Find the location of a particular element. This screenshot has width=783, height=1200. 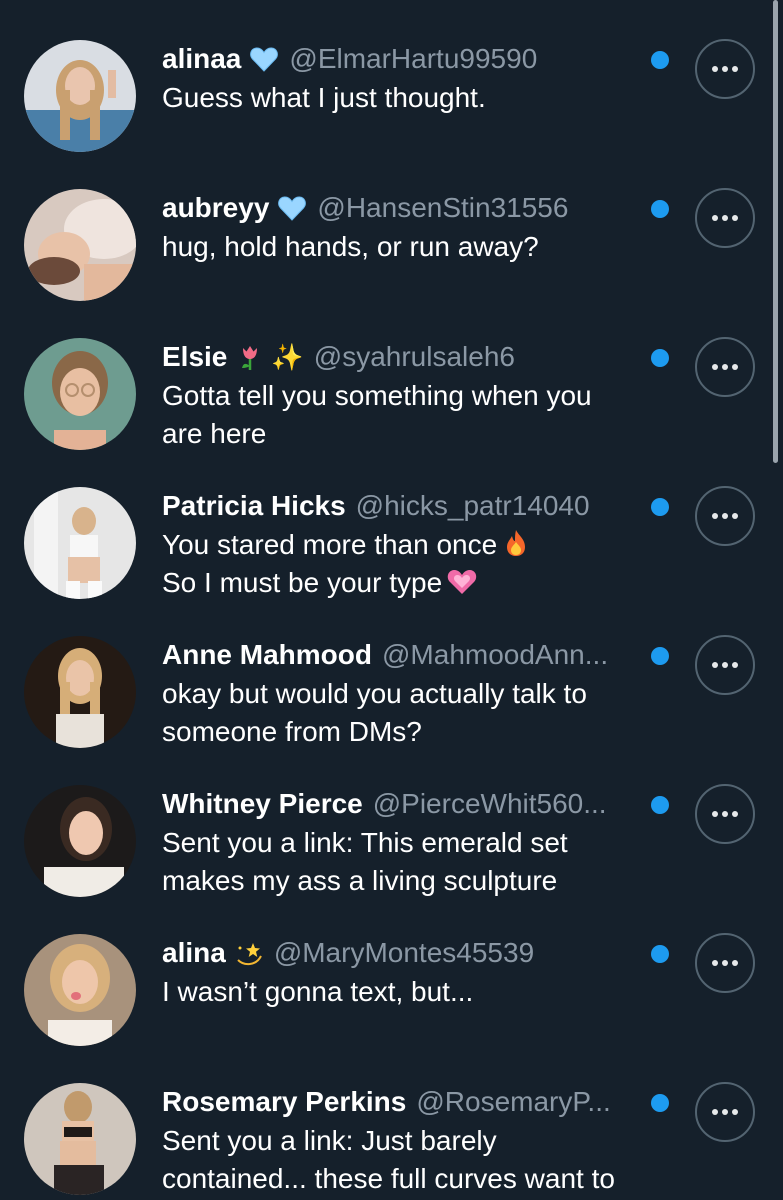

sparkles-icon: ✨ is located at coordinates (287, 357).